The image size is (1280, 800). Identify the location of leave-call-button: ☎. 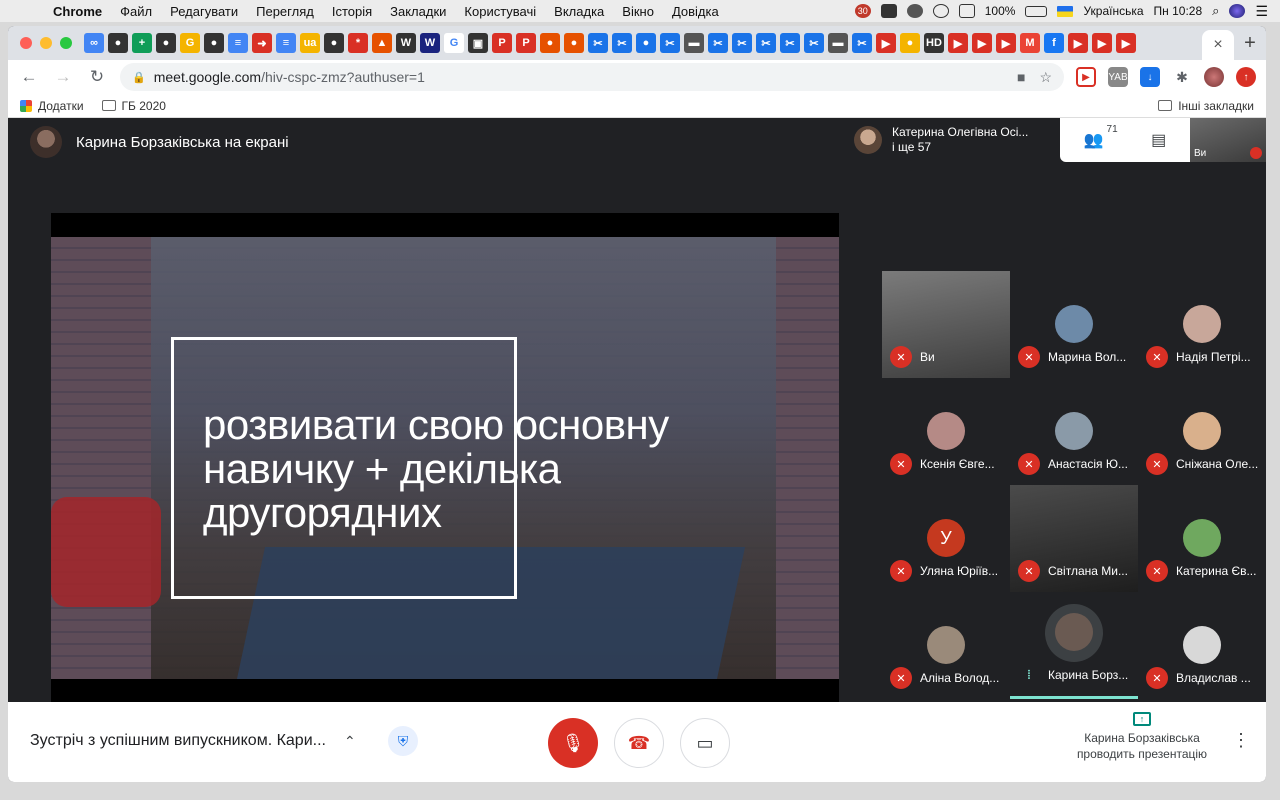
(639, 743).